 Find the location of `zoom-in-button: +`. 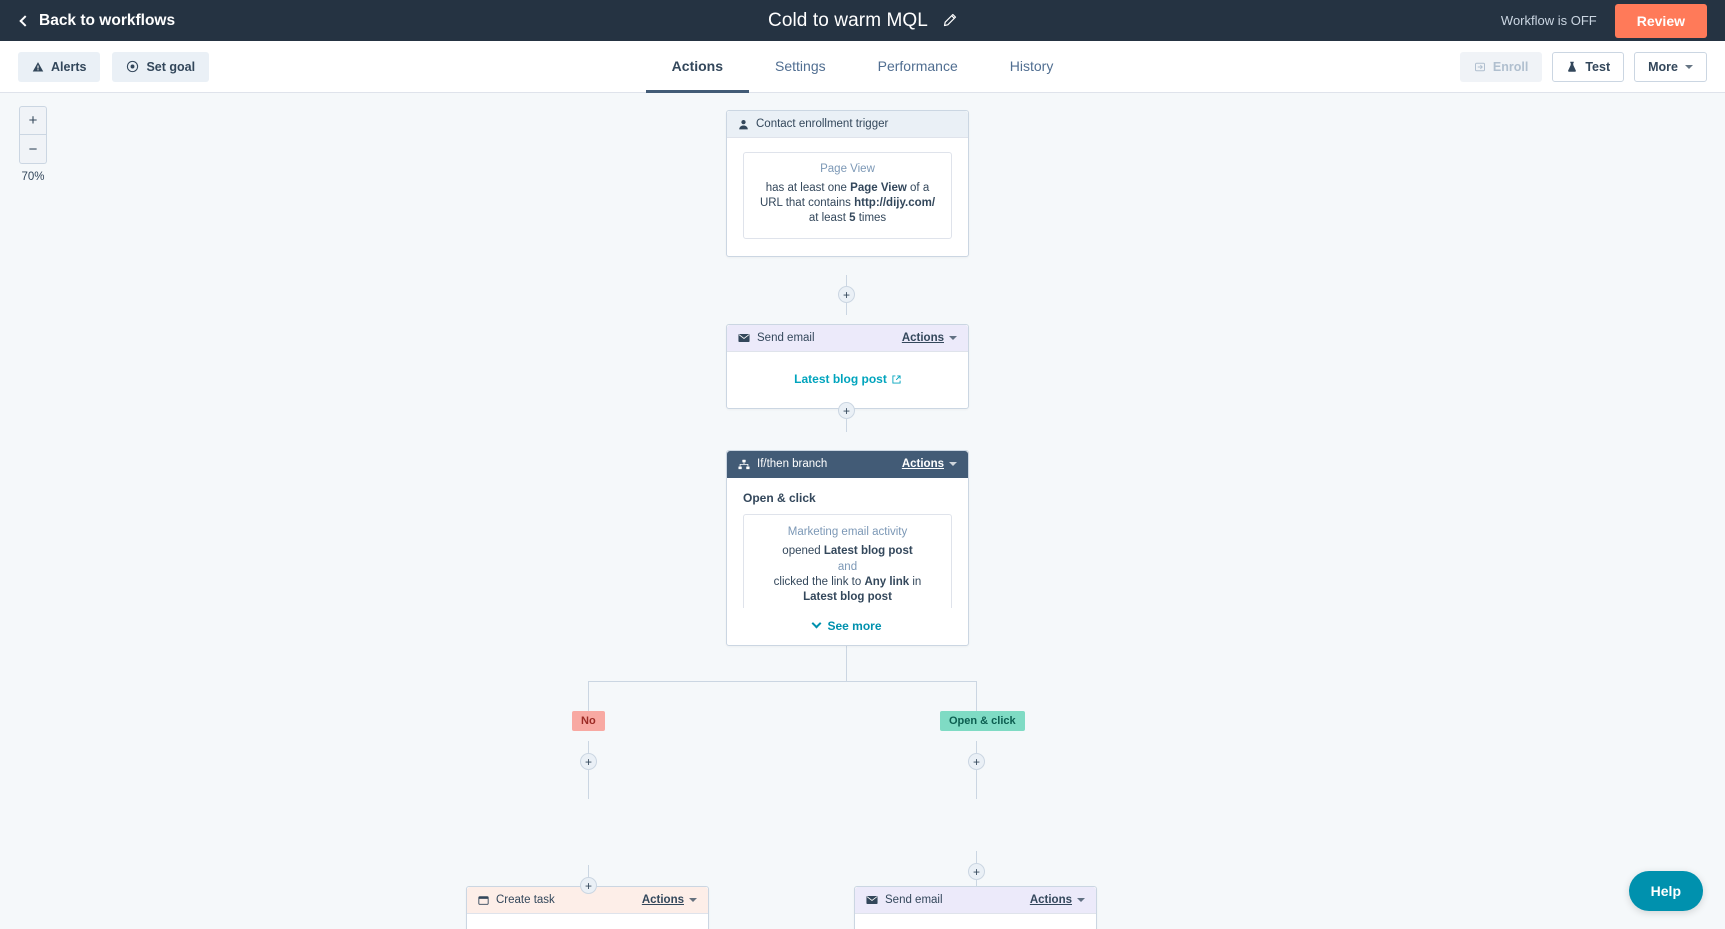

zoom-in-button: + is located at coordinates (33, 120).